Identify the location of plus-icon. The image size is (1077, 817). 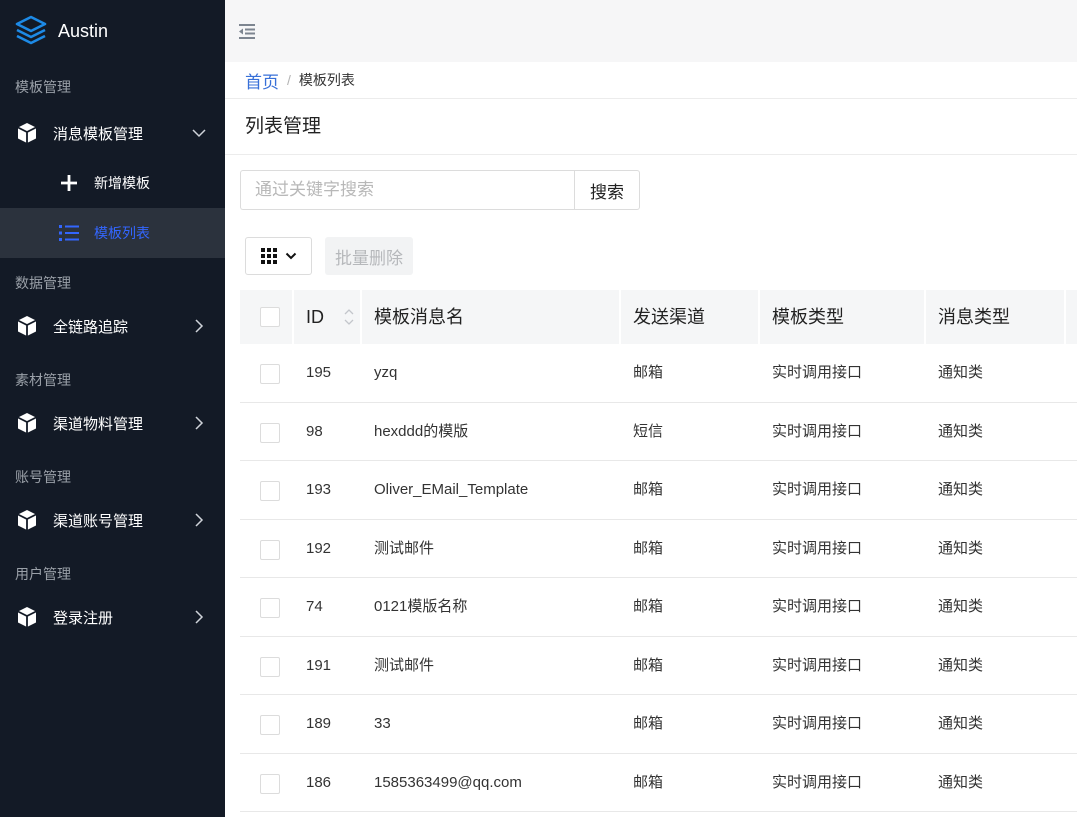
(69, 183).